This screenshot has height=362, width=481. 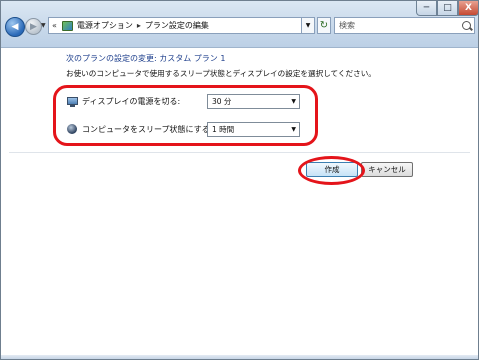 What do you see at coordinates (466, 25) in the screenshot?
I see `search-icon` at bounding box center [466, 25].